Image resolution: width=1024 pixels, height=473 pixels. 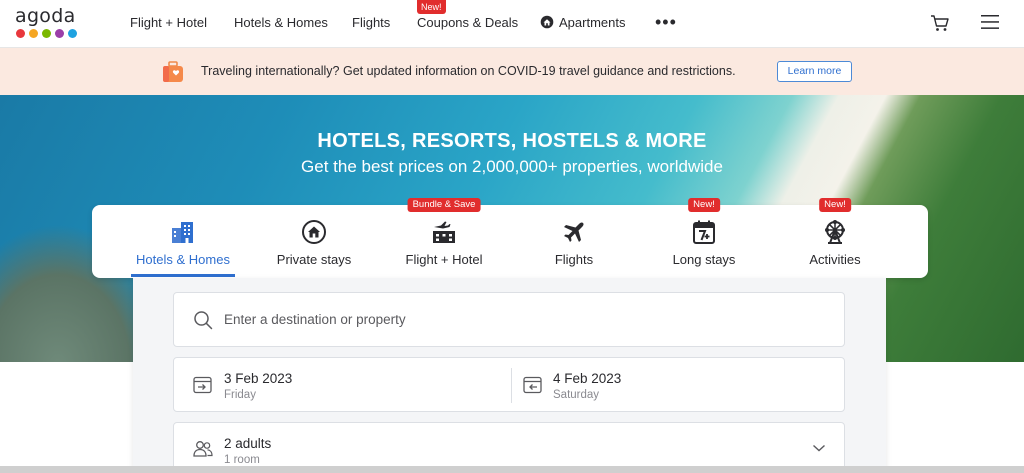 I want to click on destination-input, so click(x=519, y=319).